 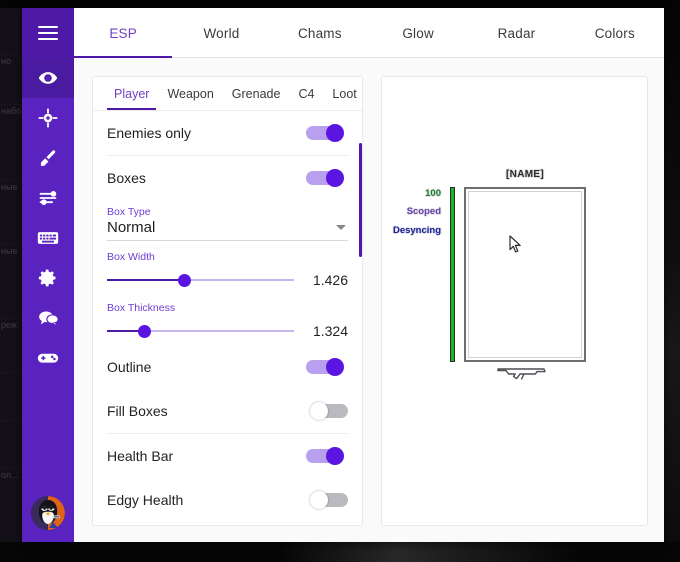 I want to click on boxes-toggle, so click(x=327, y=178).